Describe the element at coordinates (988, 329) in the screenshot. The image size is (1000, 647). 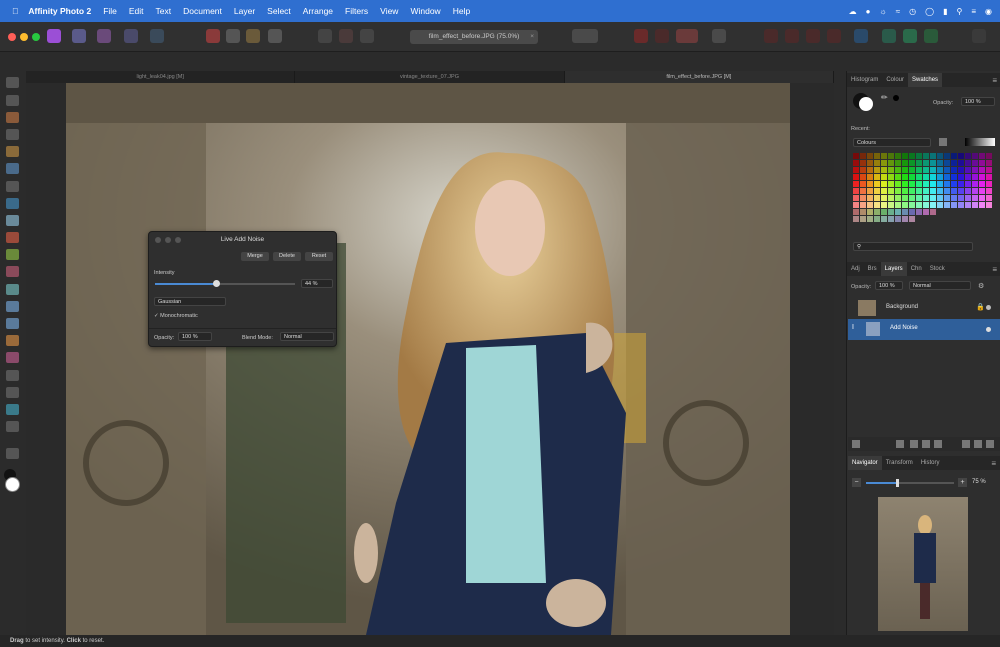
I see `visibility-icon` at that location.